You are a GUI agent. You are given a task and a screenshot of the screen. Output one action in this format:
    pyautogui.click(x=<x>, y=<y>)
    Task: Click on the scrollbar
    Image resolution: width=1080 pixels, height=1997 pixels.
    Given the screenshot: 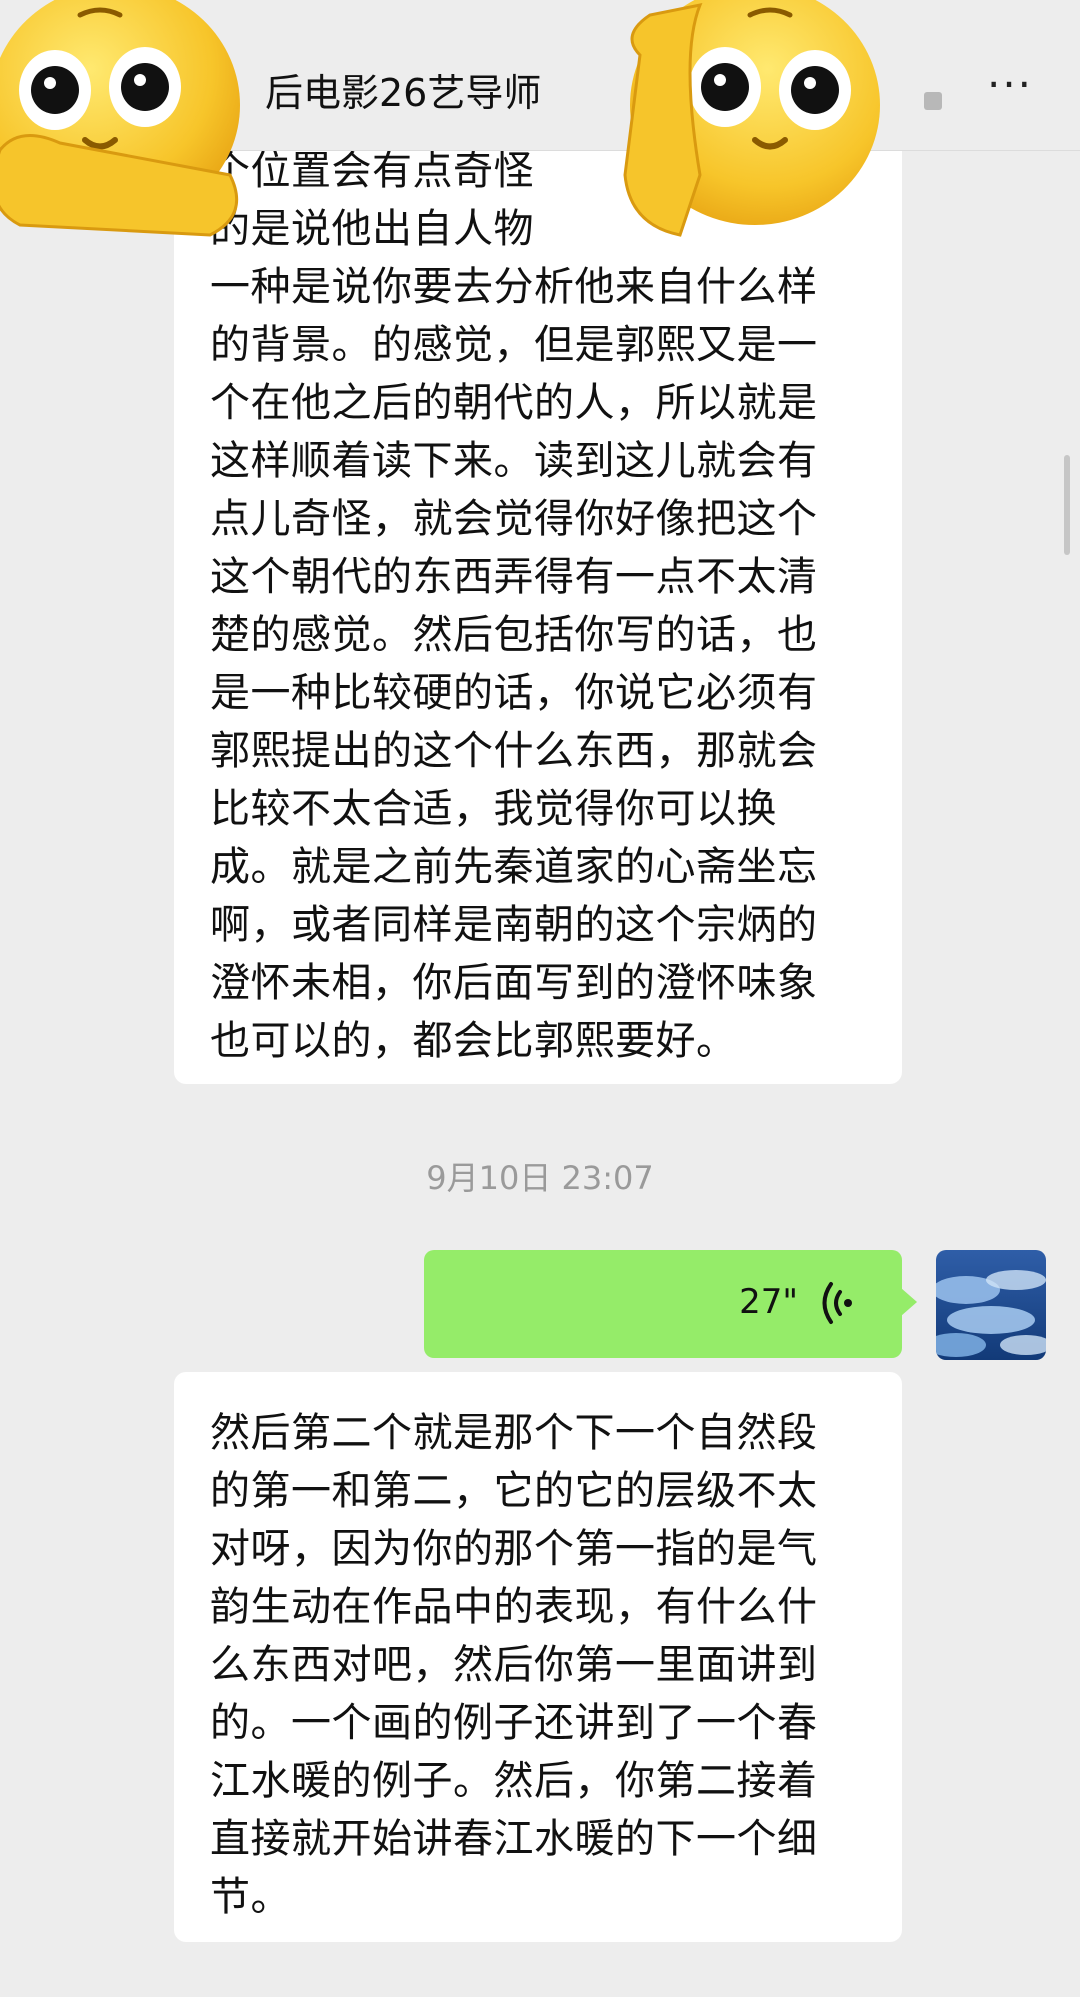 What is the action you would take?
    pyautogui.click(x=1067, y=505)
    